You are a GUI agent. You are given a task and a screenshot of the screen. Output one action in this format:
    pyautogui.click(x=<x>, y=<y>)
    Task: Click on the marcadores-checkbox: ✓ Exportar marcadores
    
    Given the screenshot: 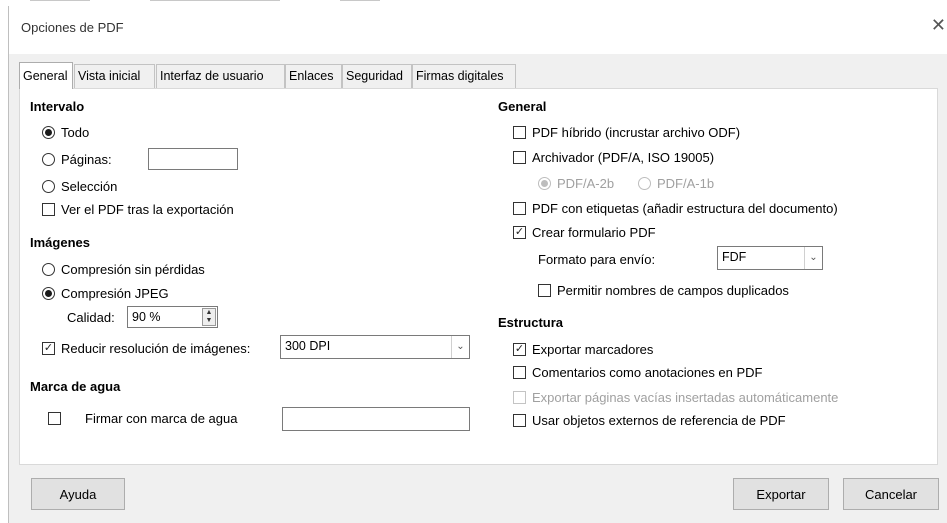 What is the action you would take?
    pyautogui.click(x=583, y=349)
    